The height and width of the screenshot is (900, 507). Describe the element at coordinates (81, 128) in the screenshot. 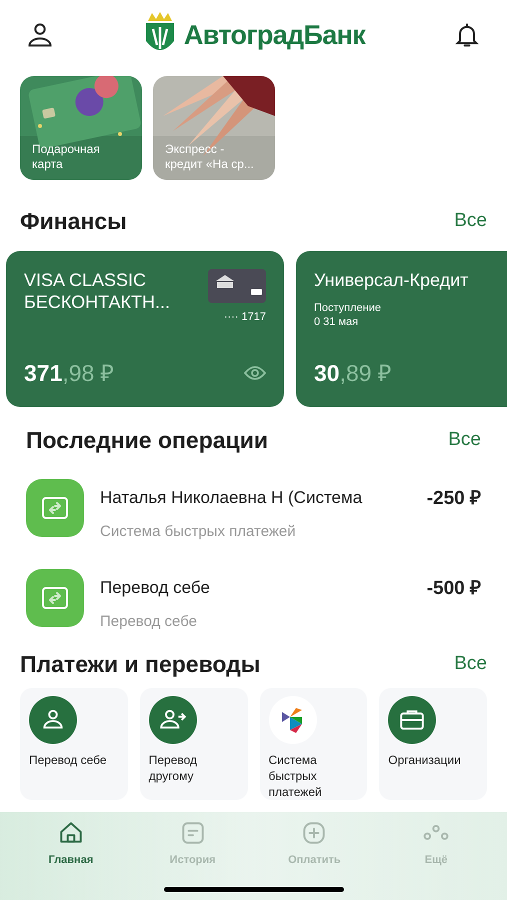

I see `story-card: Подарочная карта` at that location.